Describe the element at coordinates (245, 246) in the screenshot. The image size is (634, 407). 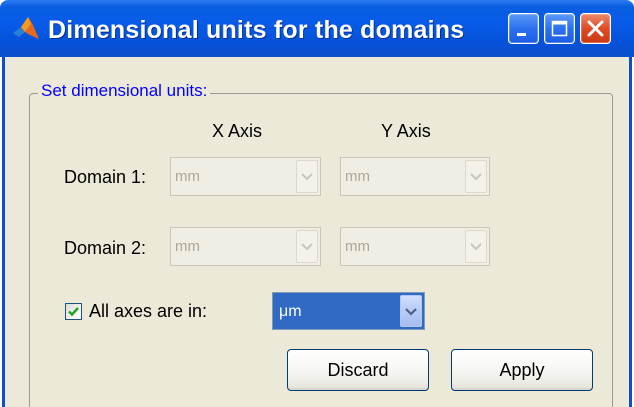
I see `domain-2-x-unit-select: mm` at that location.